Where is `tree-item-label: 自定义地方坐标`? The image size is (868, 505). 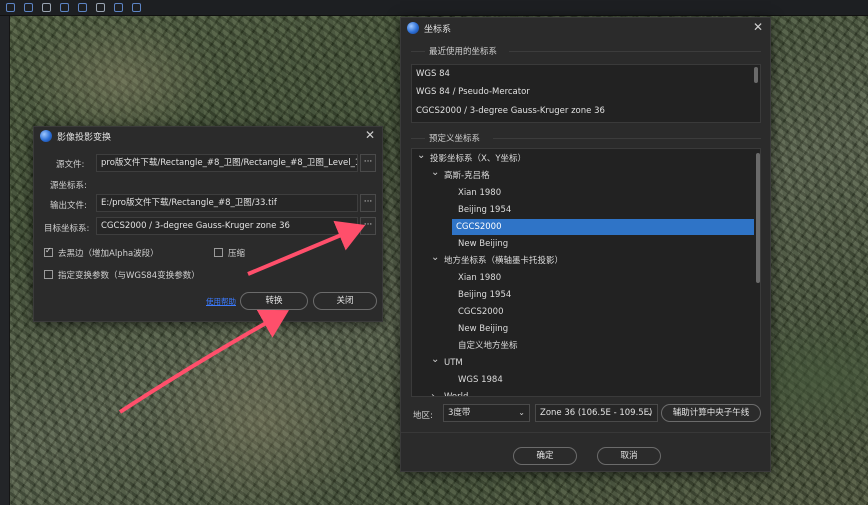 tree-item-label: 自定义地方坐标 is located at coordinates (488, 346).